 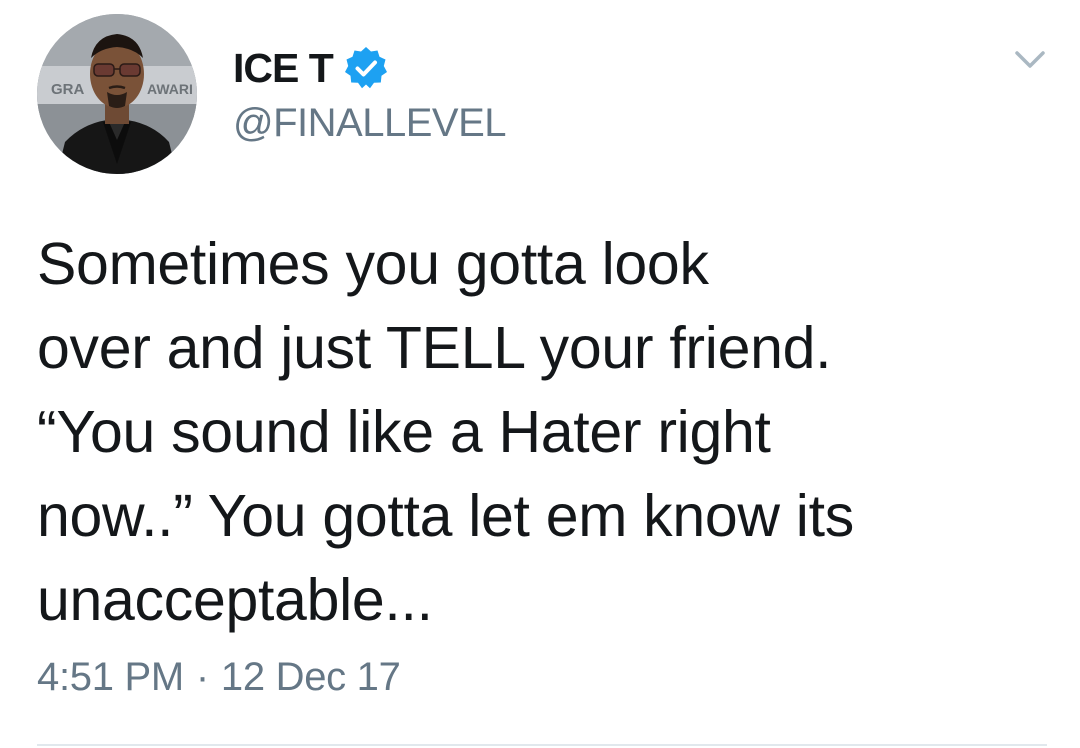 I want to click on tweet-timestamp: 4:51 PM · 12 Dec 17, so click(x=219, y=677).